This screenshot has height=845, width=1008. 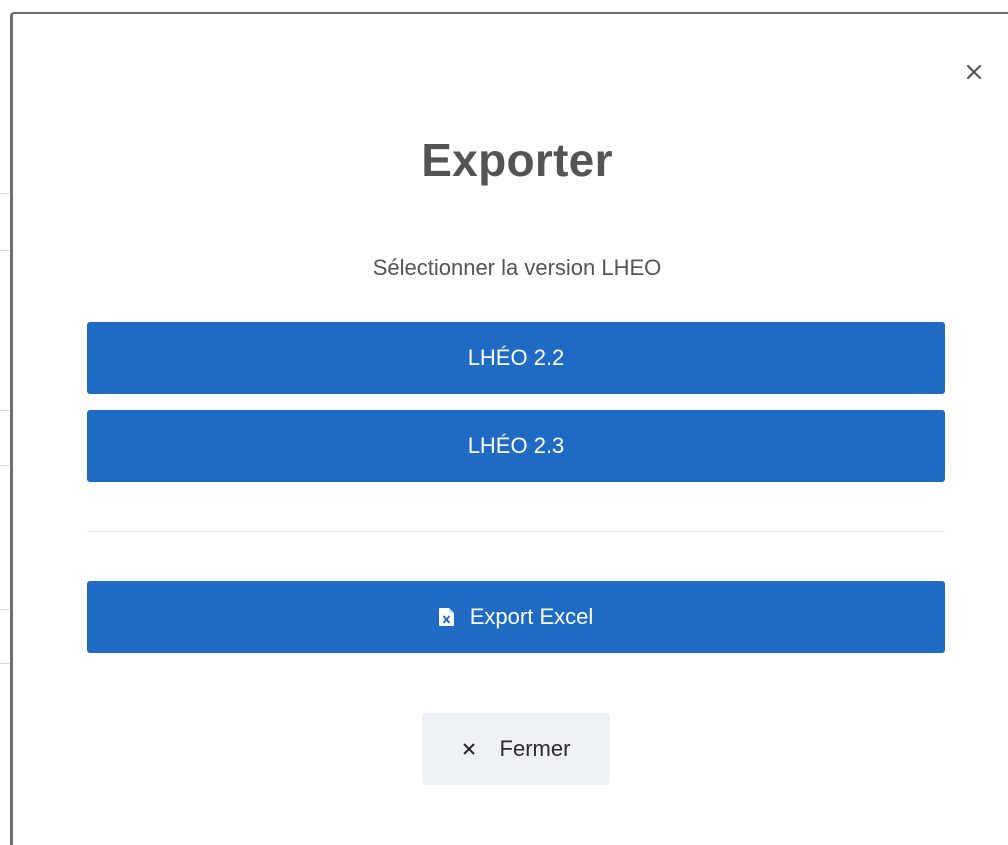 I want to click on export-excel-label: Export Excel, so click(x=531, y=616).